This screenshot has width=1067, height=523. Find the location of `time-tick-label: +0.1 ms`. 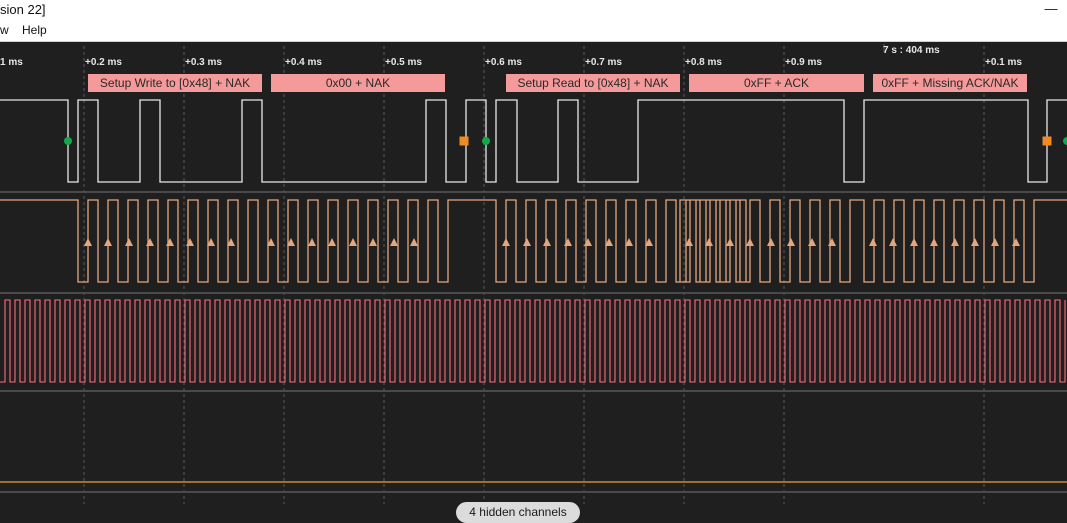

time-tick-label: +0.1 ms is located at coordinates (1003, 62).